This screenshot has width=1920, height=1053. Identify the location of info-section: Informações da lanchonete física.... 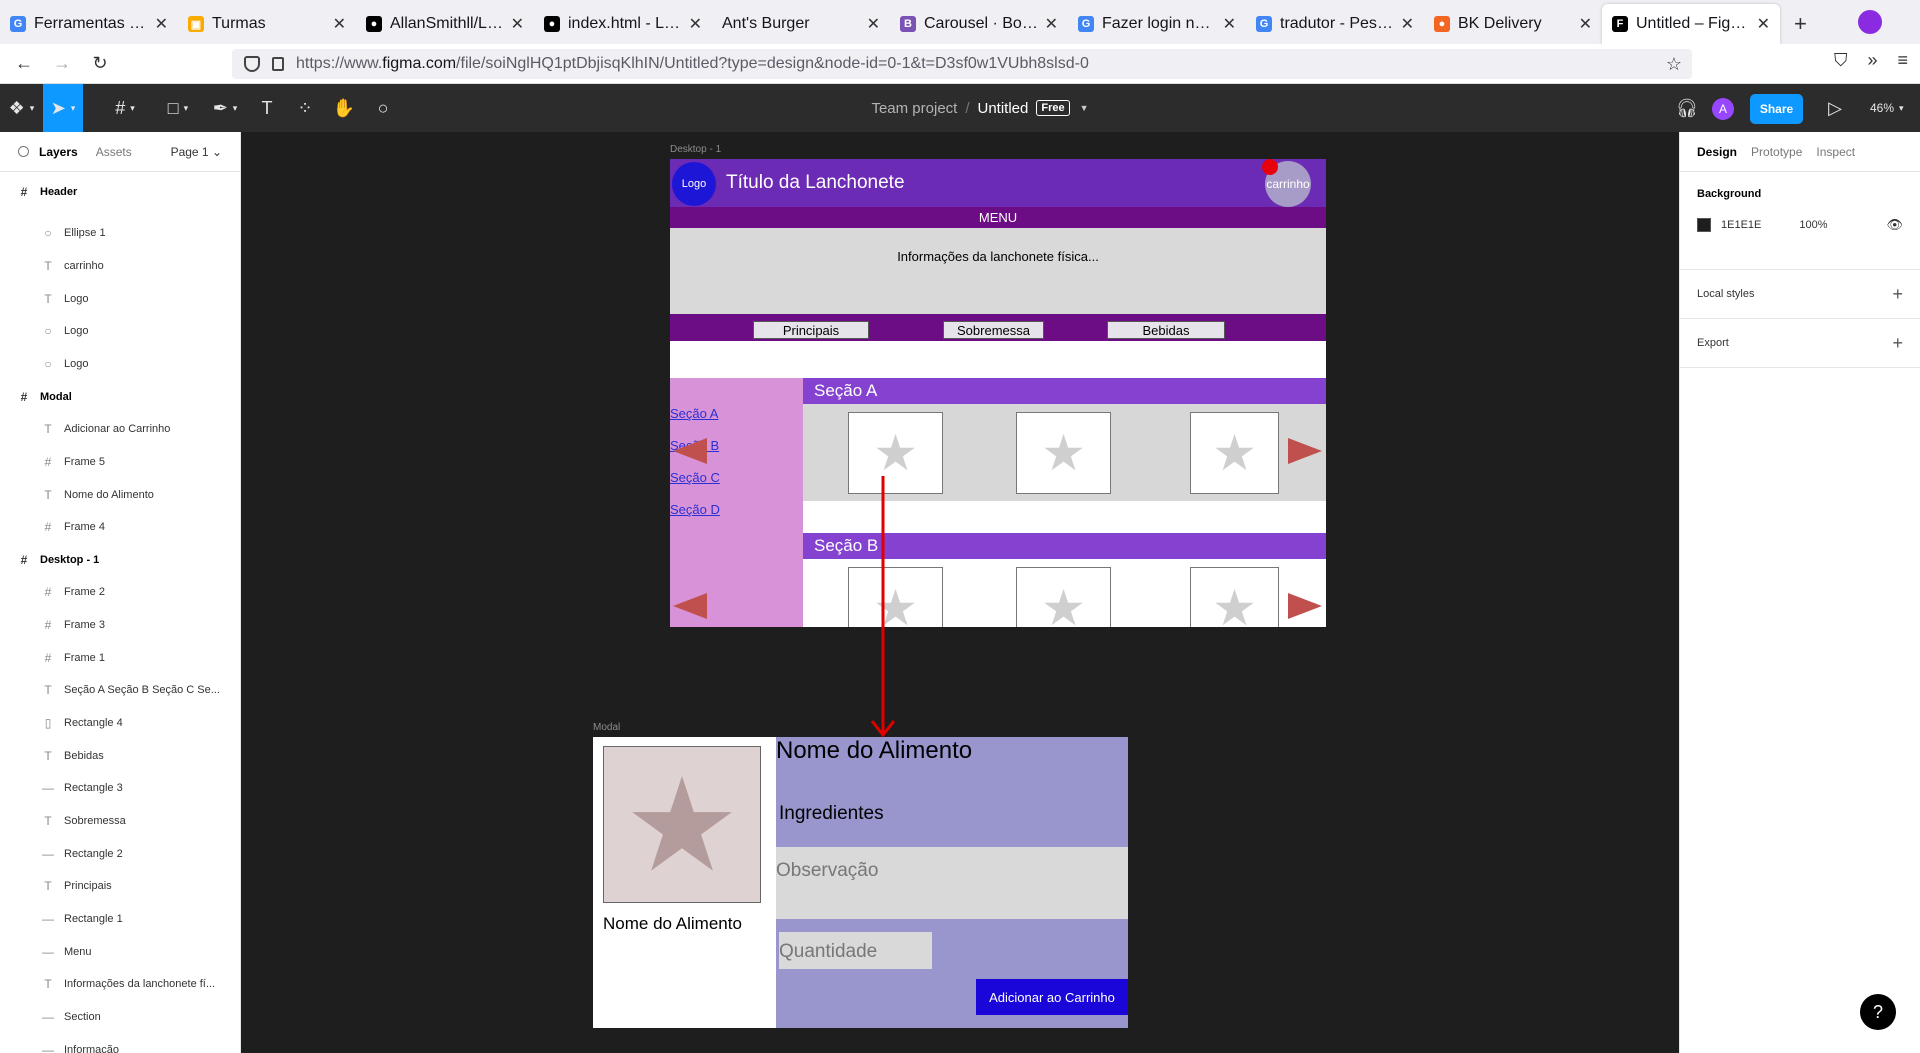
(998, 271).